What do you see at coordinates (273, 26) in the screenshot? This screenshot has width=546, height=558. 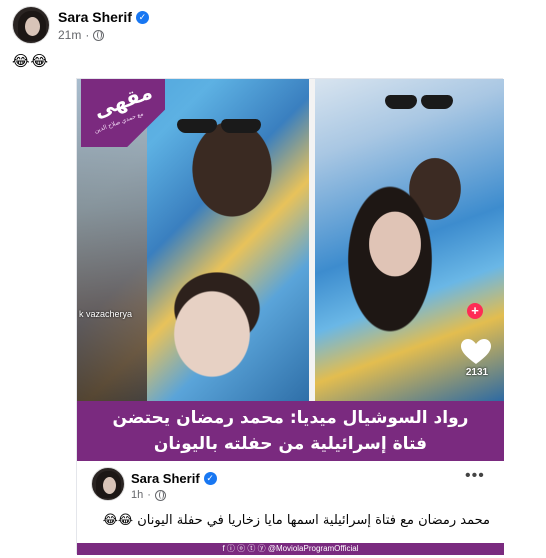 I see `post-header: Sara Sherif ✓ 21m ·` at bounding box center [273, 26].